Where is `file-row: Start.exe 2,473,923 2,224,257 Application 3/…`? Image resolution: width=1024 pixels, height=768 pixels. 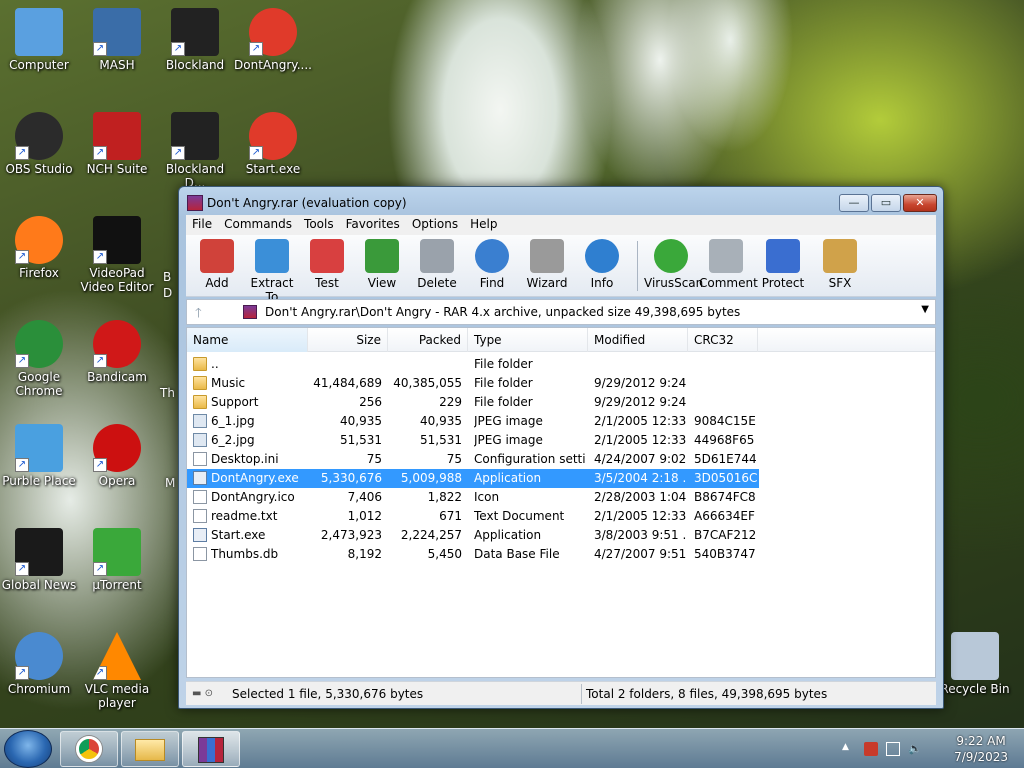
file-row: Start.exe 2,473,923 2,224,257 Application 3/… is located at coordinates (473, 535).